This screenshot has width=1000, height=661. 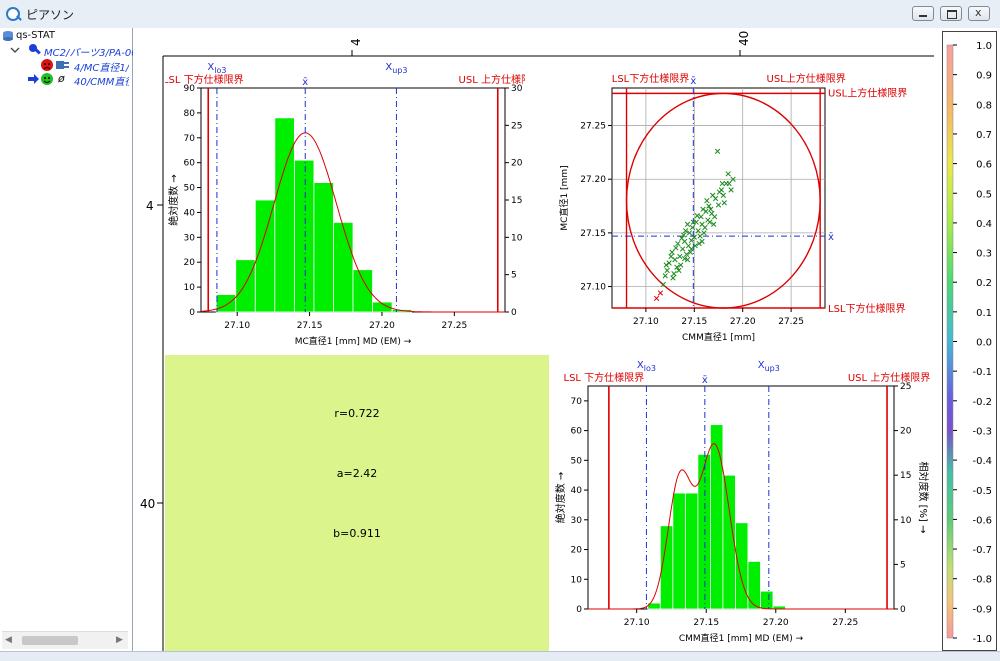 What do you see at coordinates (982, 639) in the screenshot?
I see `scale-tick-label: -1.0` at bounding box center [982, 639].